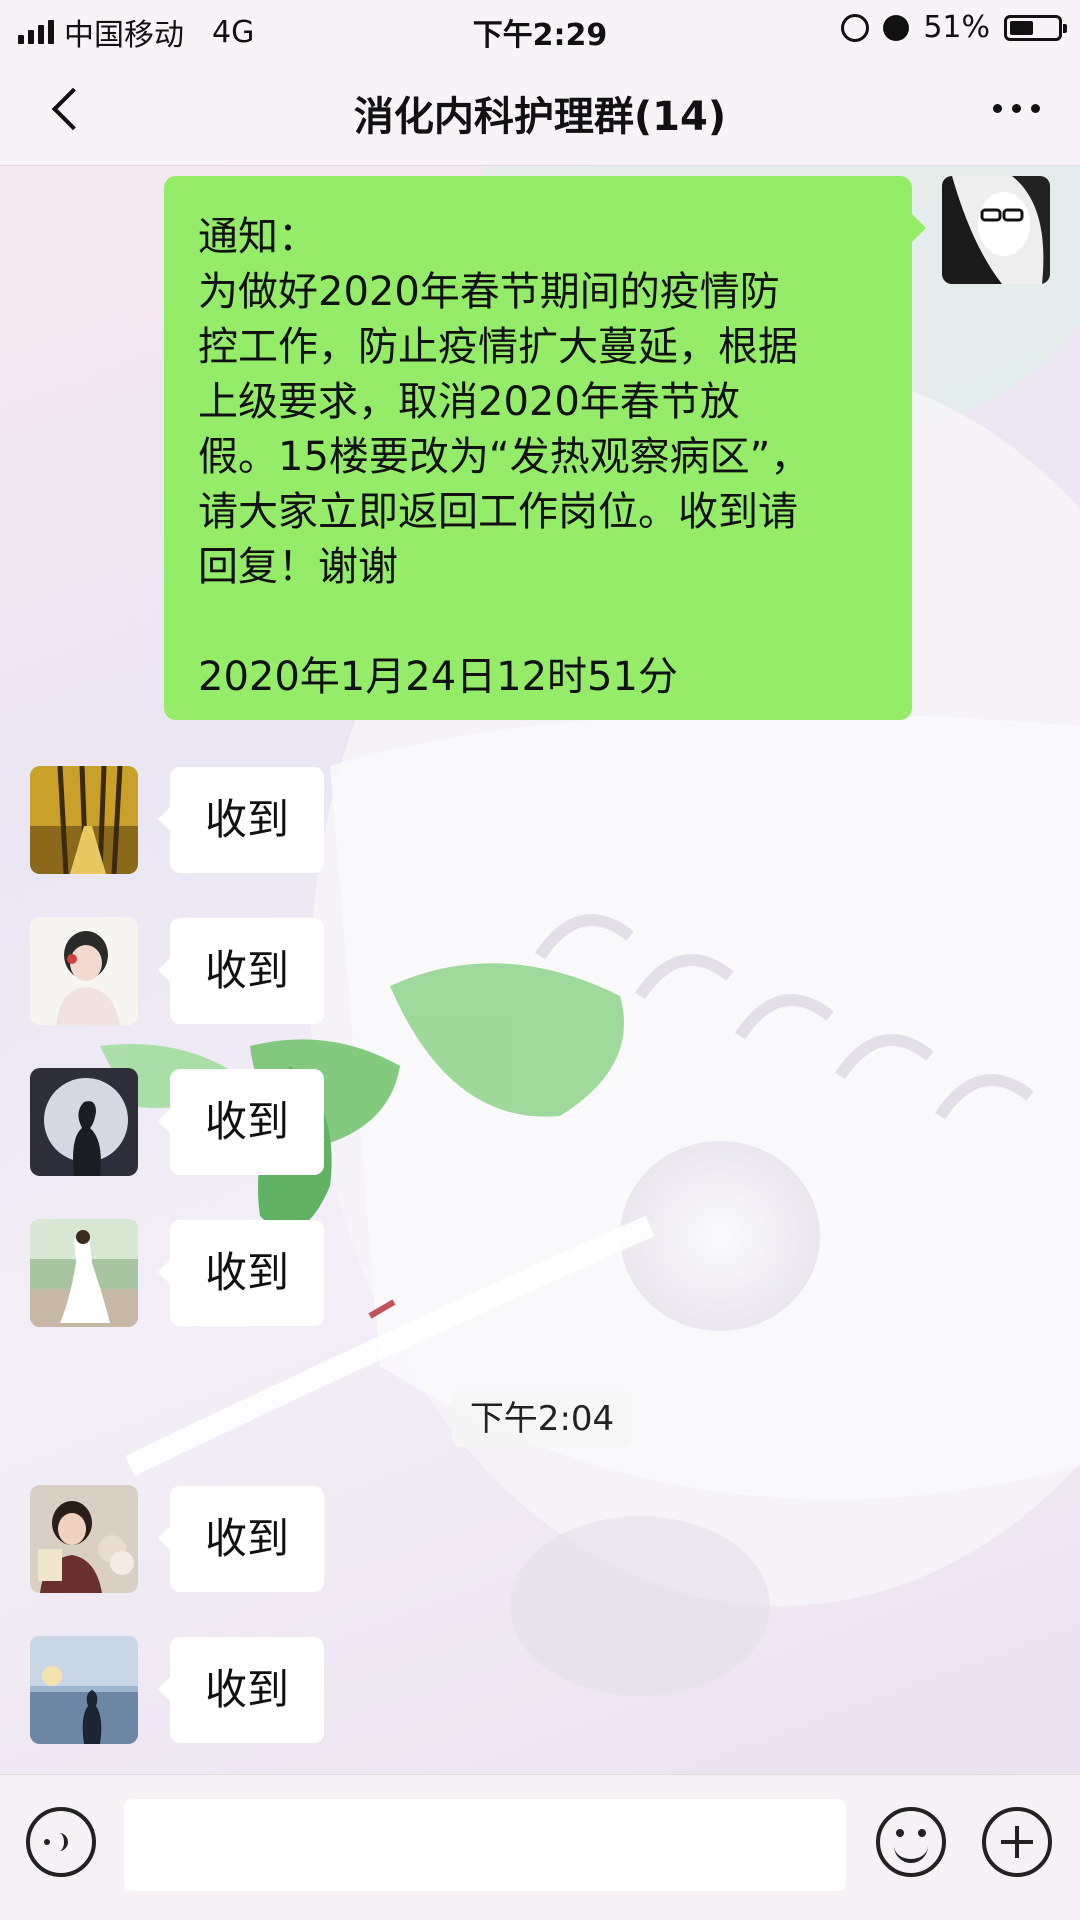 The width and height of the screenshot is (1080, 1920). Describe the element at coordinates (298, 567) in the screenshot. I see `notice-line: 回复！谢谢` at that location.